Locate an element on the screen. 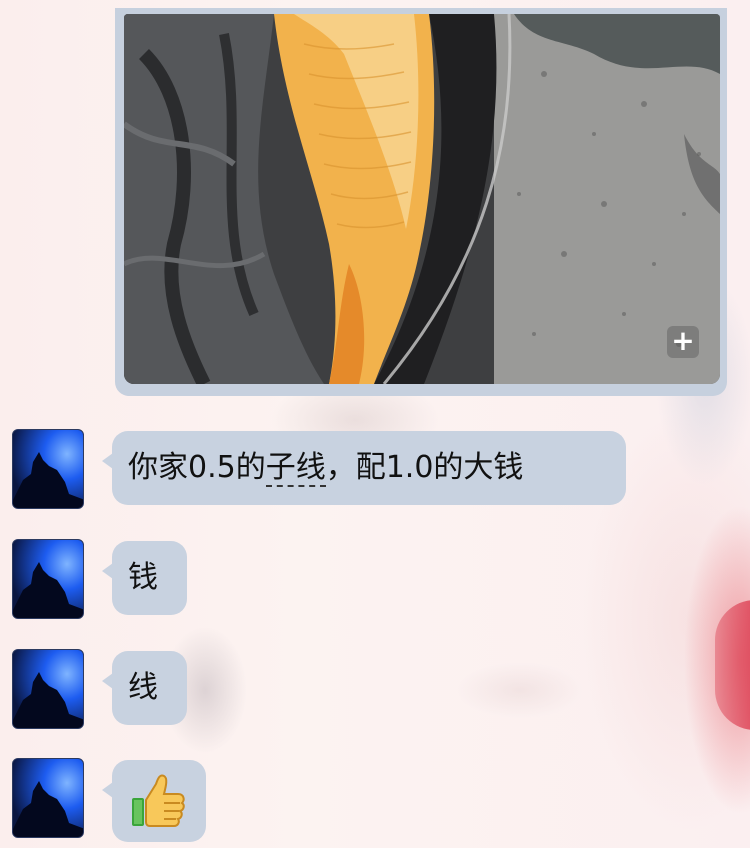 The width and height of the screenshot is (750, 848). zoom-plus-icon: + is located at coordinates (683, 342).